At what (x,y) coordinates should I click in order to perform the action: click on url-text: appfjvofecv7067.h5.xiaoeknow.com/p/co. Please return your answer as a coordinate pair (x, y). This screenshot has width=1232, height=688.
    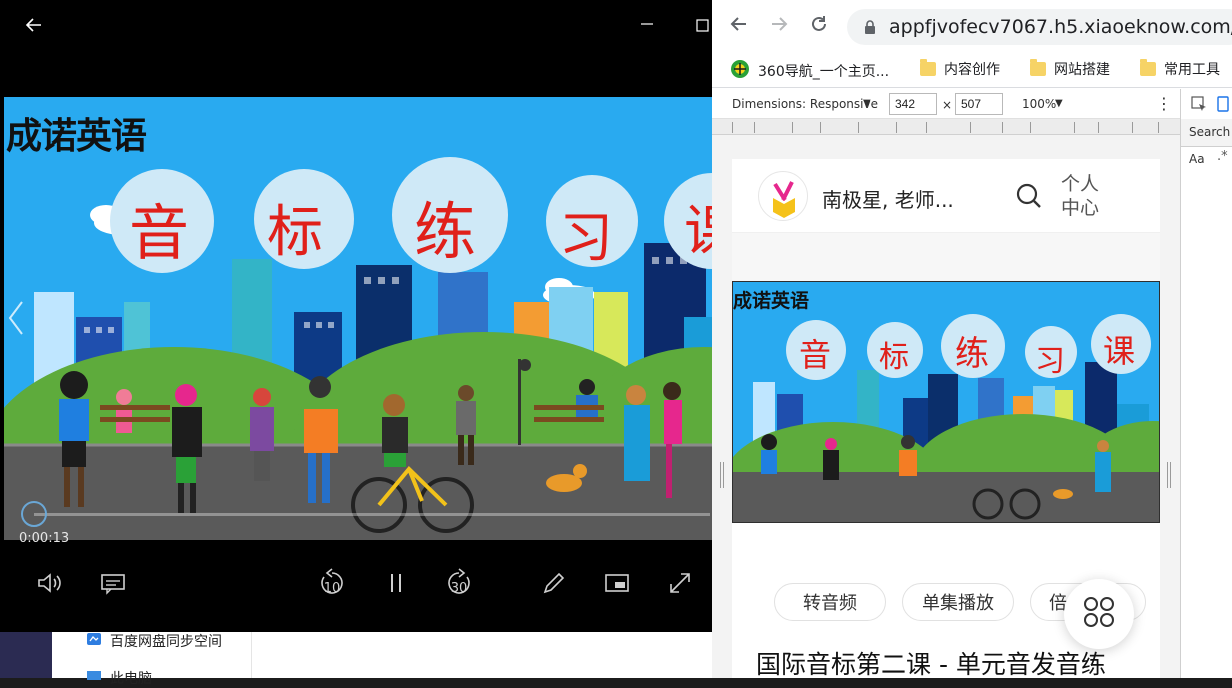
    Looking at the image, I should click on (1060, 27).